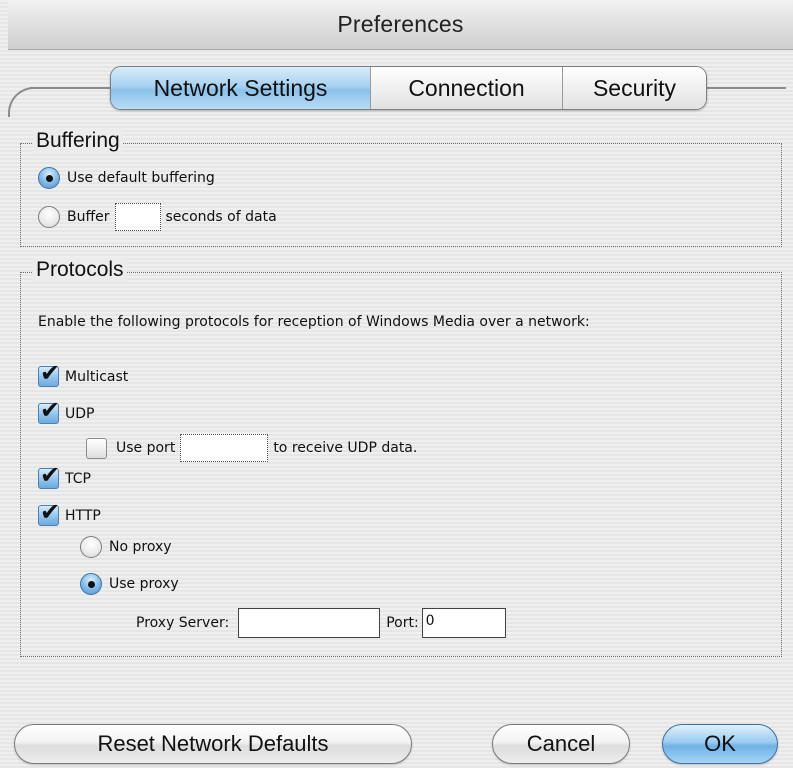  I want to click on udp-checkbox, so click(49, 410).